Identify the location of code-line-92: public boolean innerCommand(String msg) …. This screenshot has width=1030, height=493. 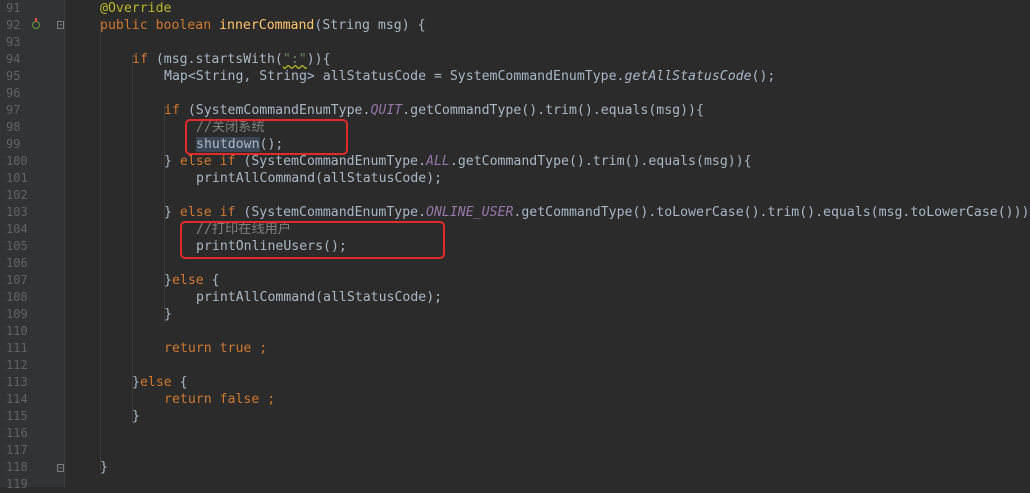
(263, 25).